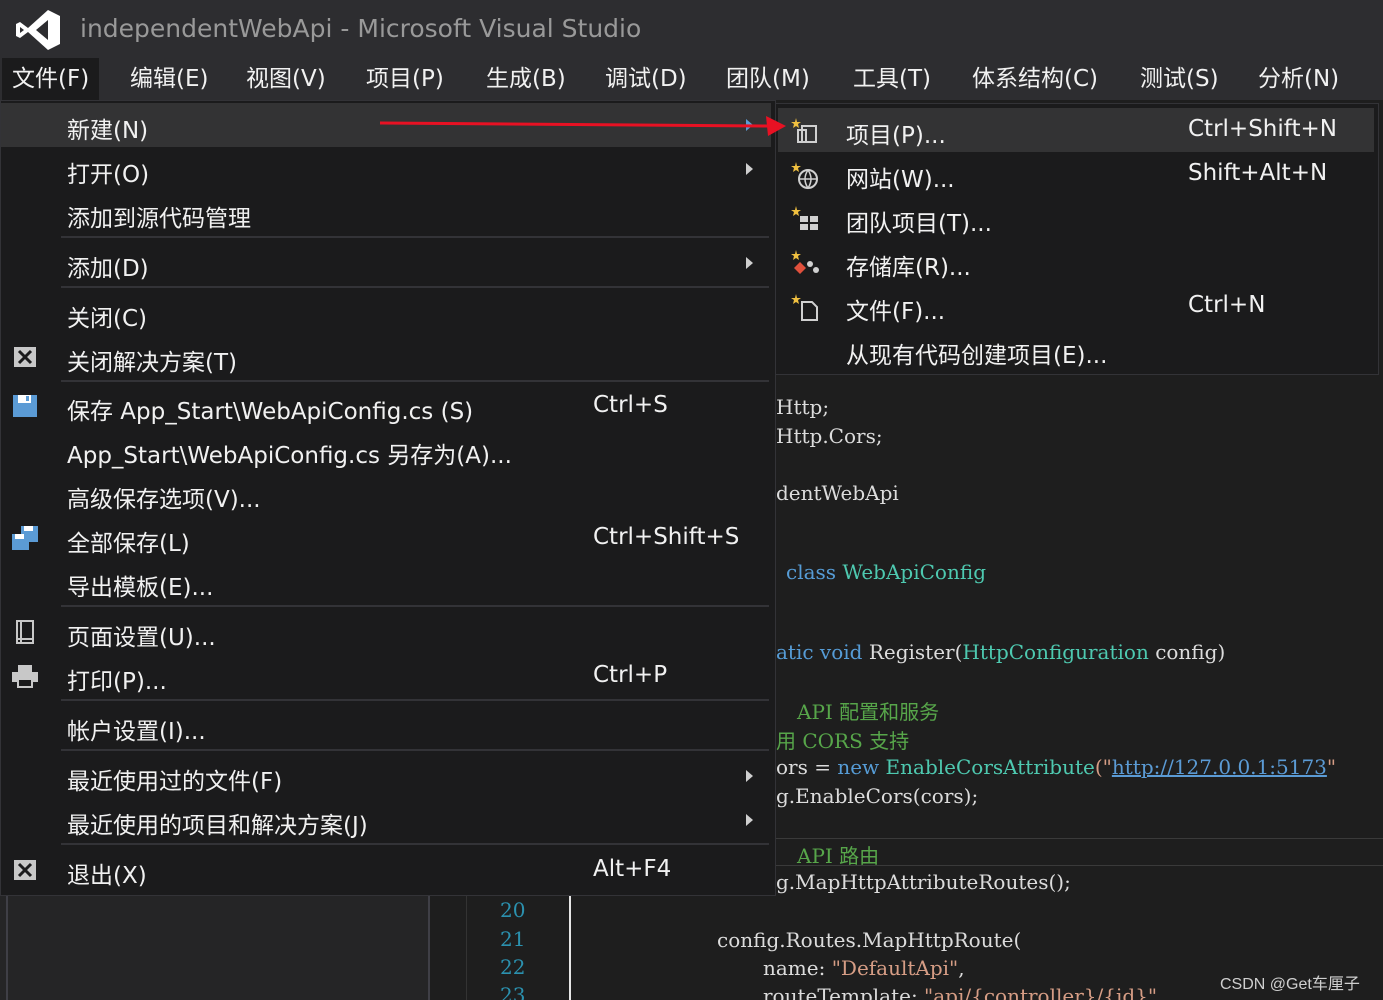  What do you see at coordinates (797, 968) in the screenshot?
I see `code-text: name:` at bounding box center [797, 968].